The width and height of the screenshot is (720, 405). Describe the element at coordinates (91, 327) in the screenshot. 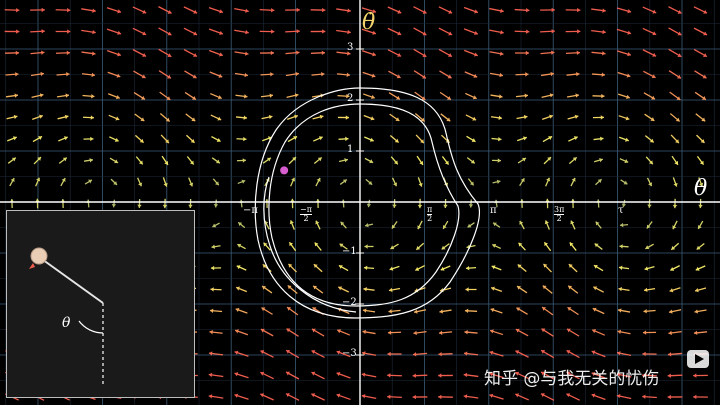

I see `angle-arc` at that location.